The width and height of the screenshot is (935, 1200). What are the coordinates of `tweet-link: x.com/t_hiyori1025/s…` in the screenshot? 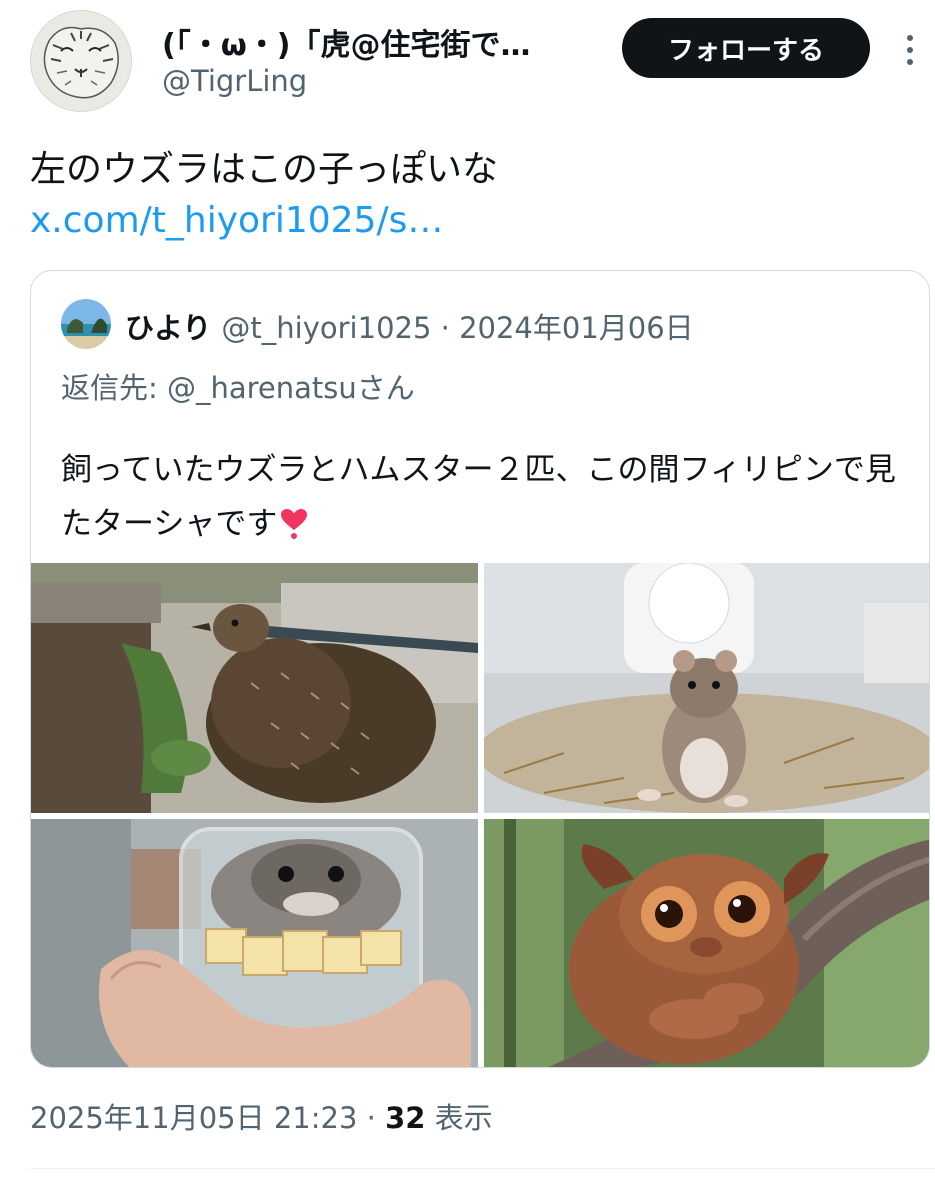 It's located at (236, 220).